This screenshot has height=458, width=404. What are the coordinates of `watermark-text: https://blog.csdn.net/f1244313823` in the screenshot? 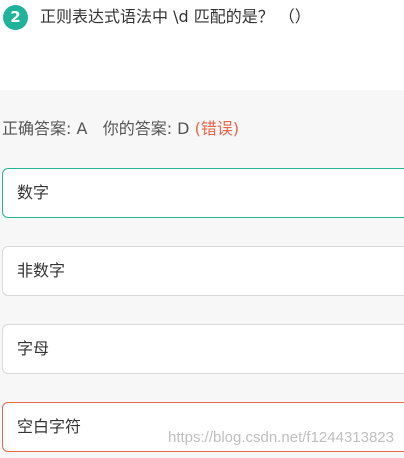 It's located at (280, 437).